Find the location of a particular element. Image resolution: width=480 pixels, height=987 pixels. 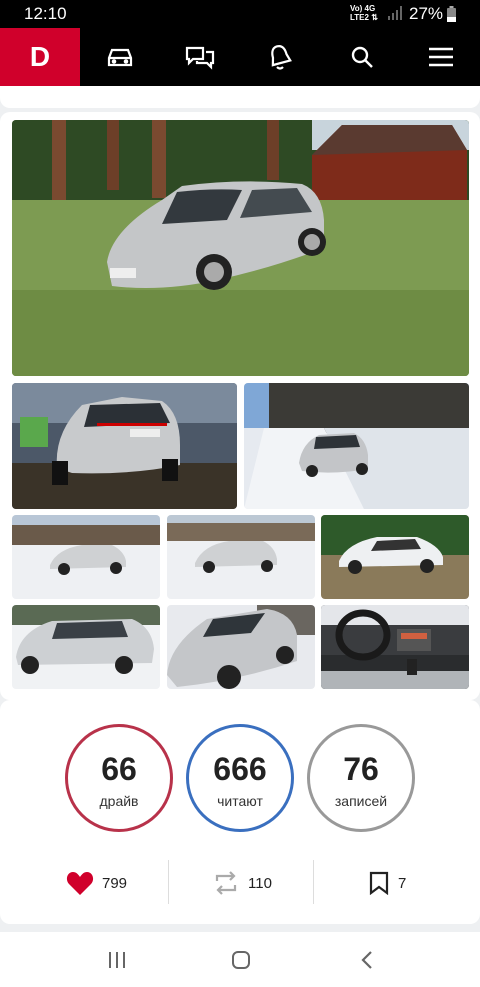

snow-road-photo is located at coordinates (356, 446).